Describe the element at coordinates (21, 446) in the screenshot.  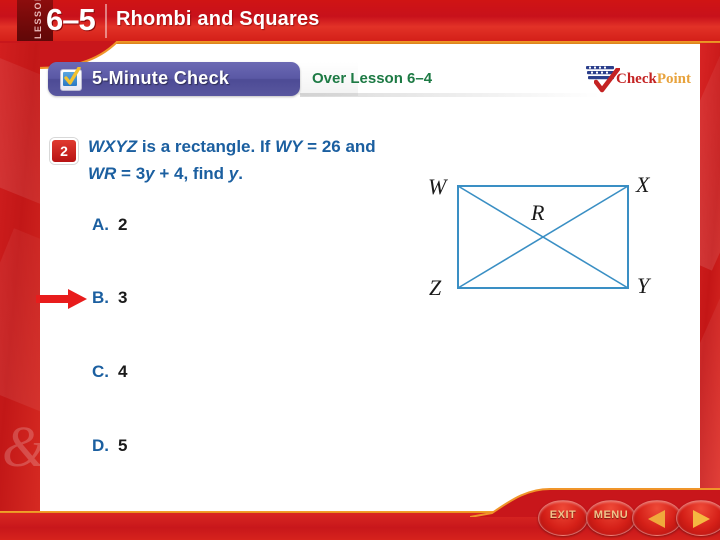
I see `rail-watermark-glyph: &` at that location.